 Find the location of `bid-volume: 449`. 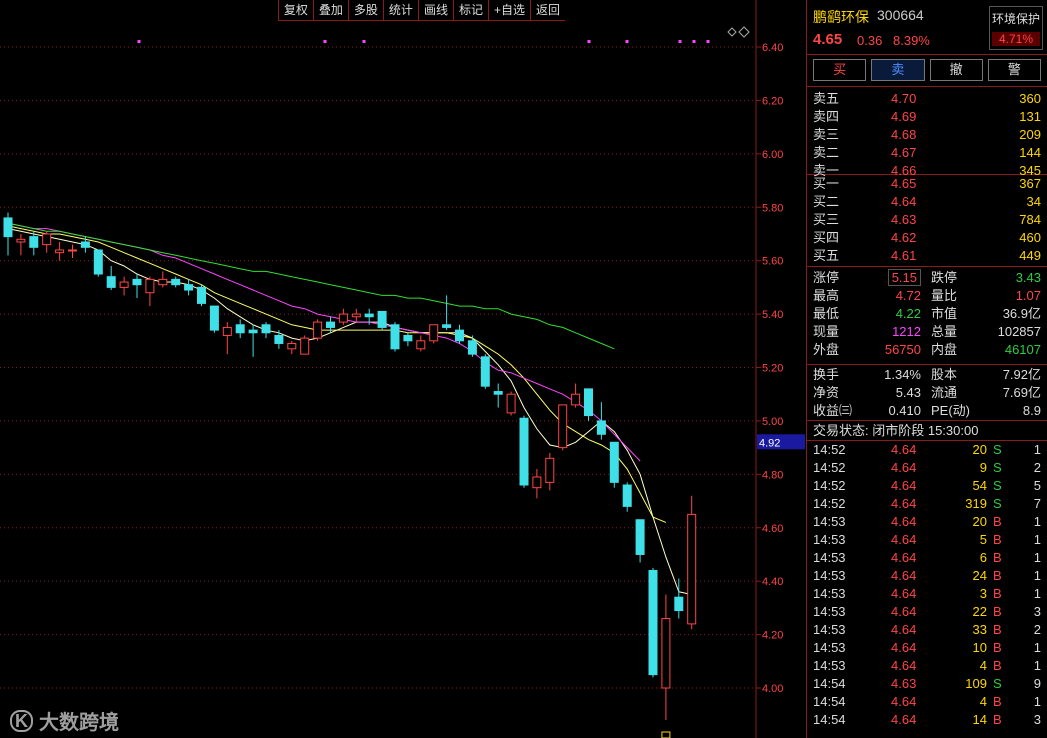

bid-volume: 449 is located at coordinates (1030, 255).